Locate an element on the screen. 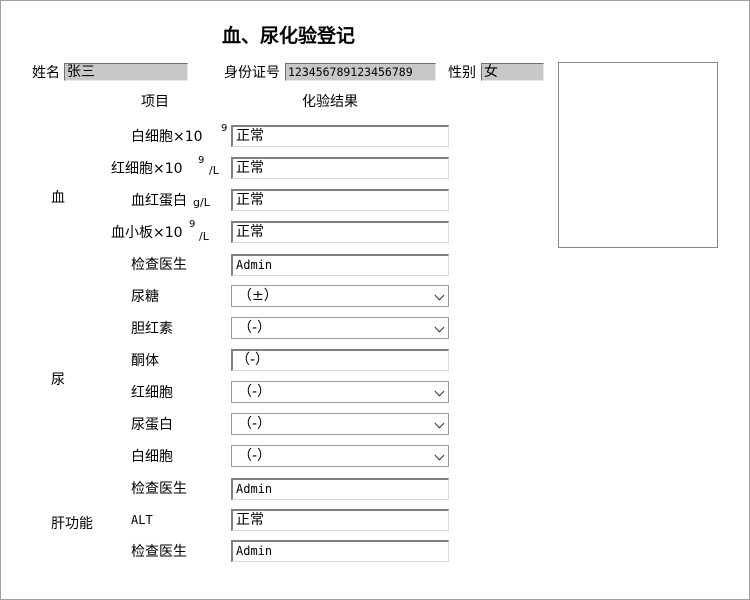 The height and width of the screenshot is (600, 750). protein-select: （-） is located at coordinates (340, 424).